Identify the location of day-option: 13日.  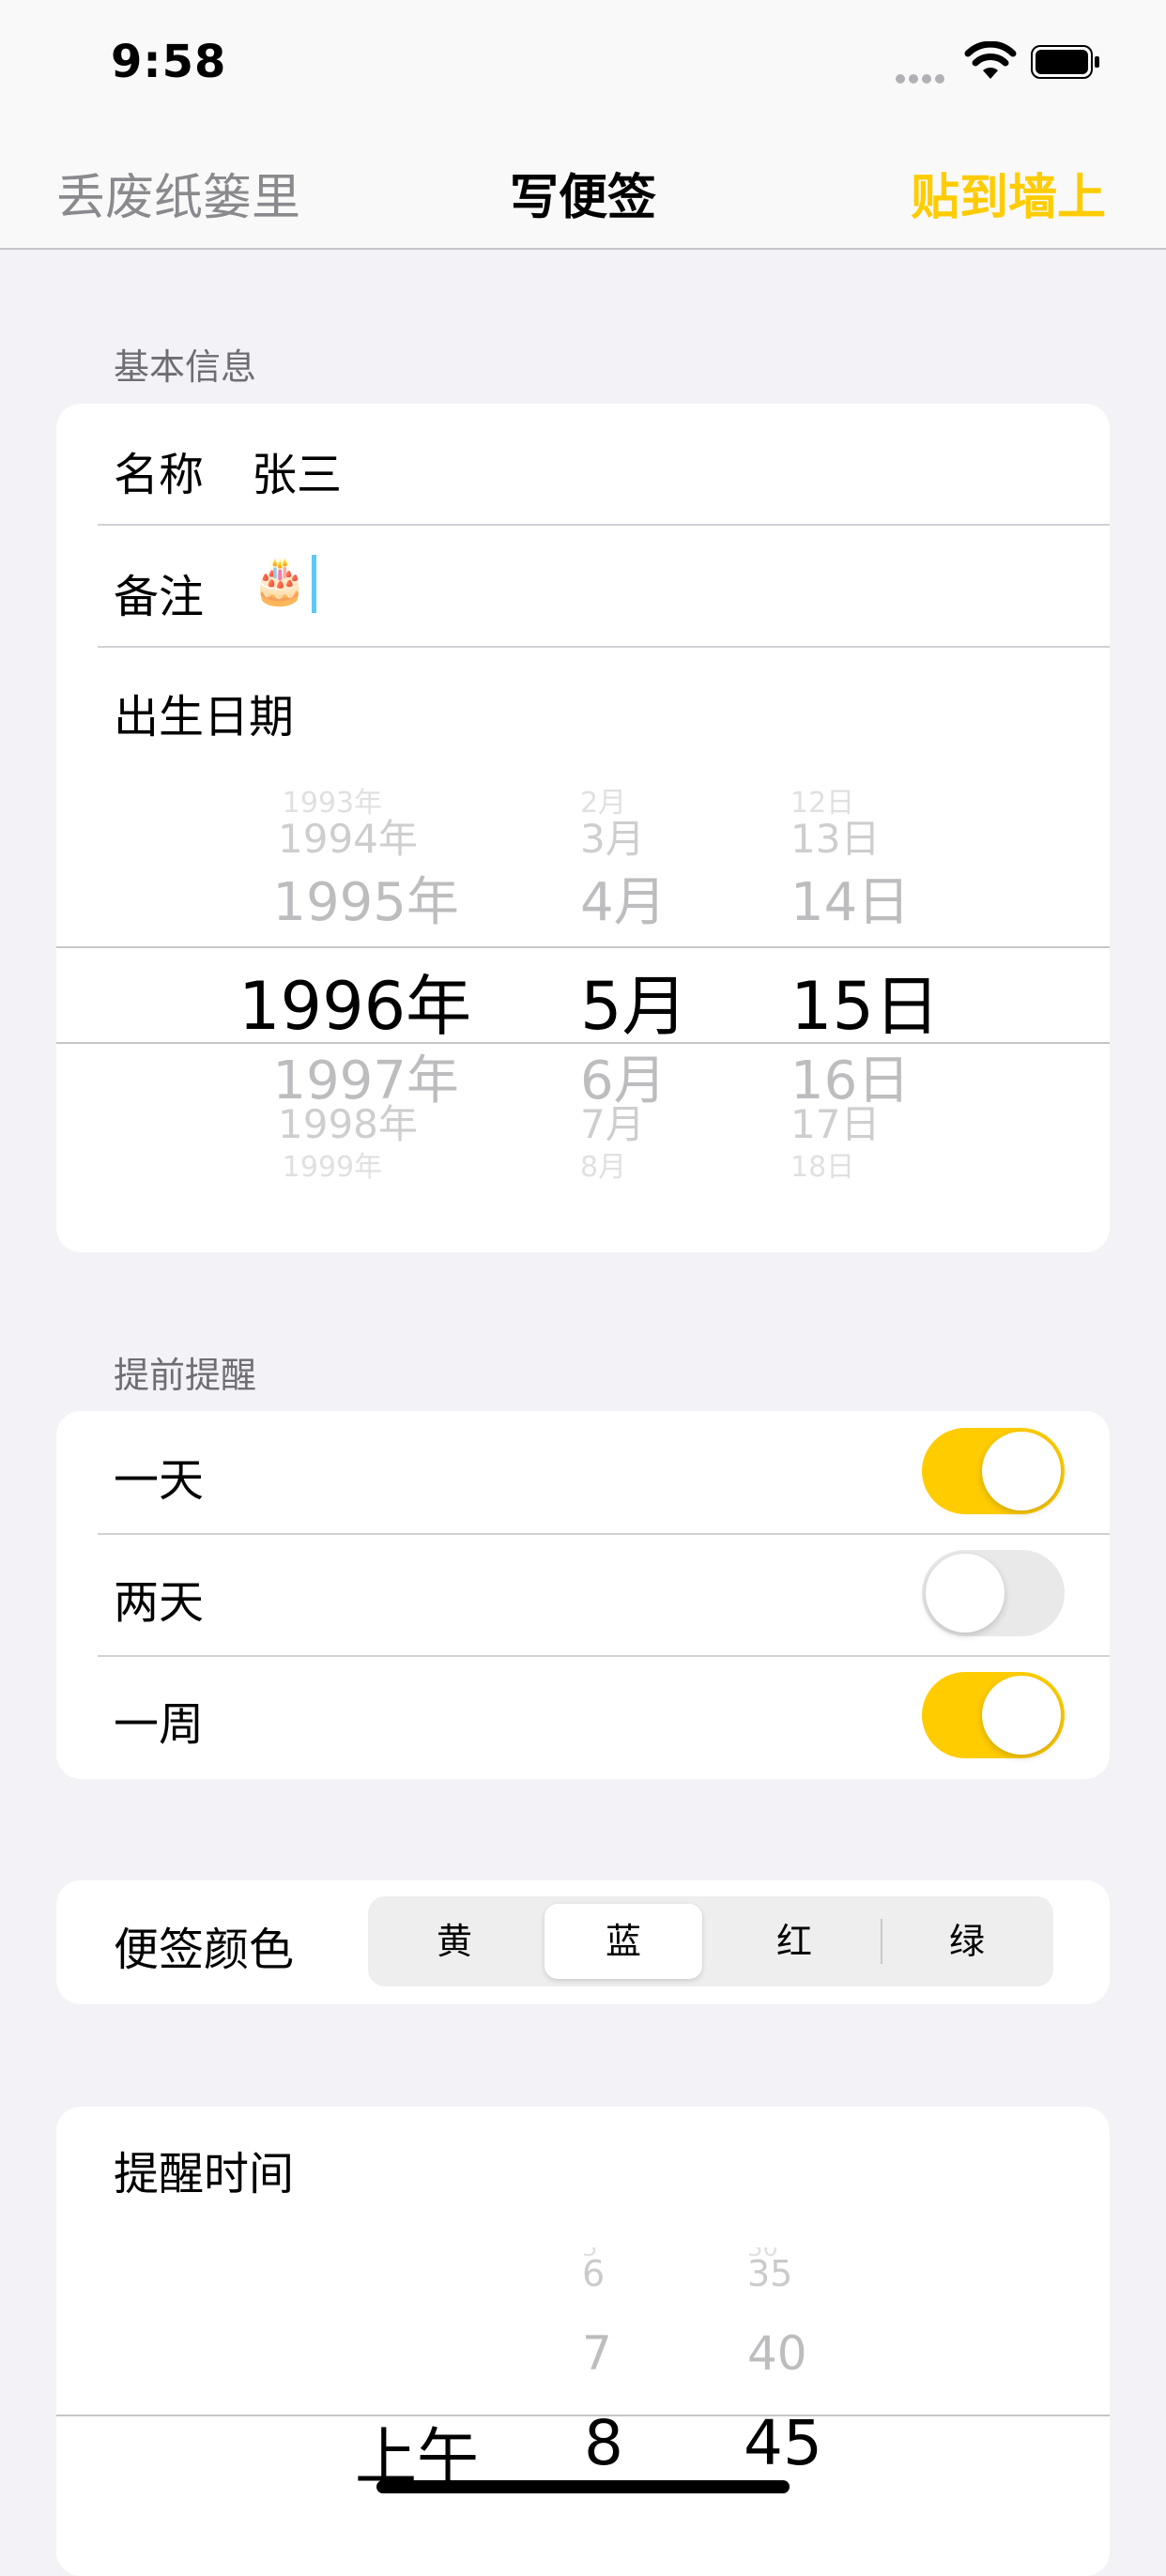
(835, 836).